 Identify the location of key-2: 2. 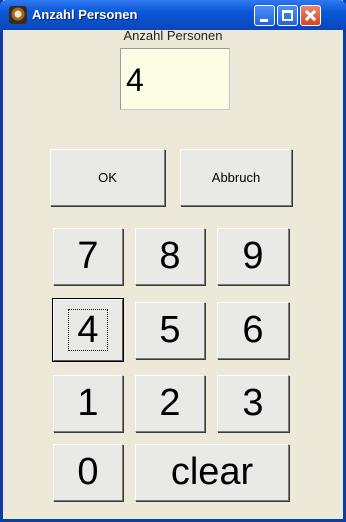
(170, 403).